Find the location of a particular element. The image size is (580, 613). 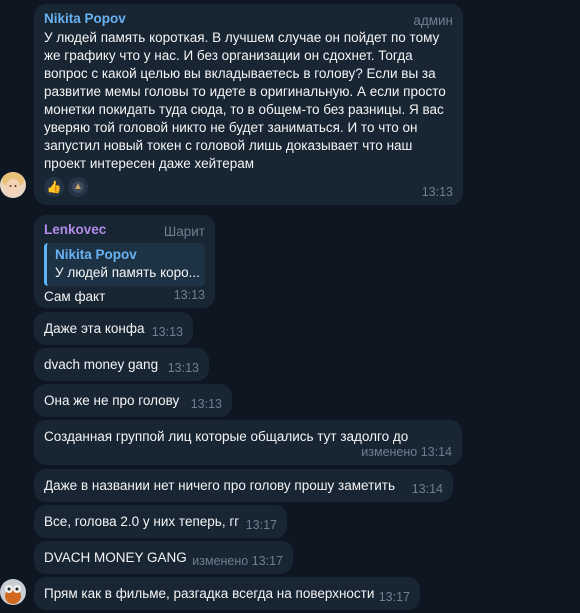

thumbs-up-icon: 👍 is located at coordinates (54, 187).